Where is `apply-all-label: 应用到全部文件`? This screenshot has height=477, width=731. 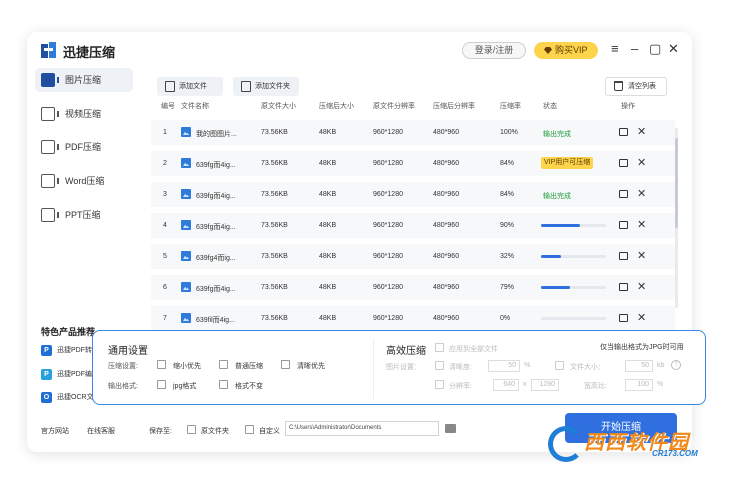 apply-all-label: 应用到全部文件 is located at coordinates (473, 349).